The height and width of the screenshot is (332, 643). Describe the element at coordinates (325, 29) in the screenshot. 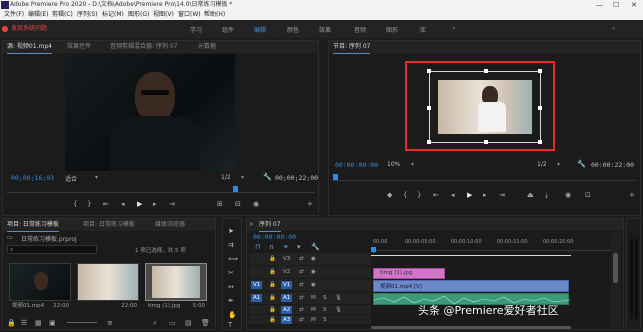

I see `workspace-effects: 效果` at that location.